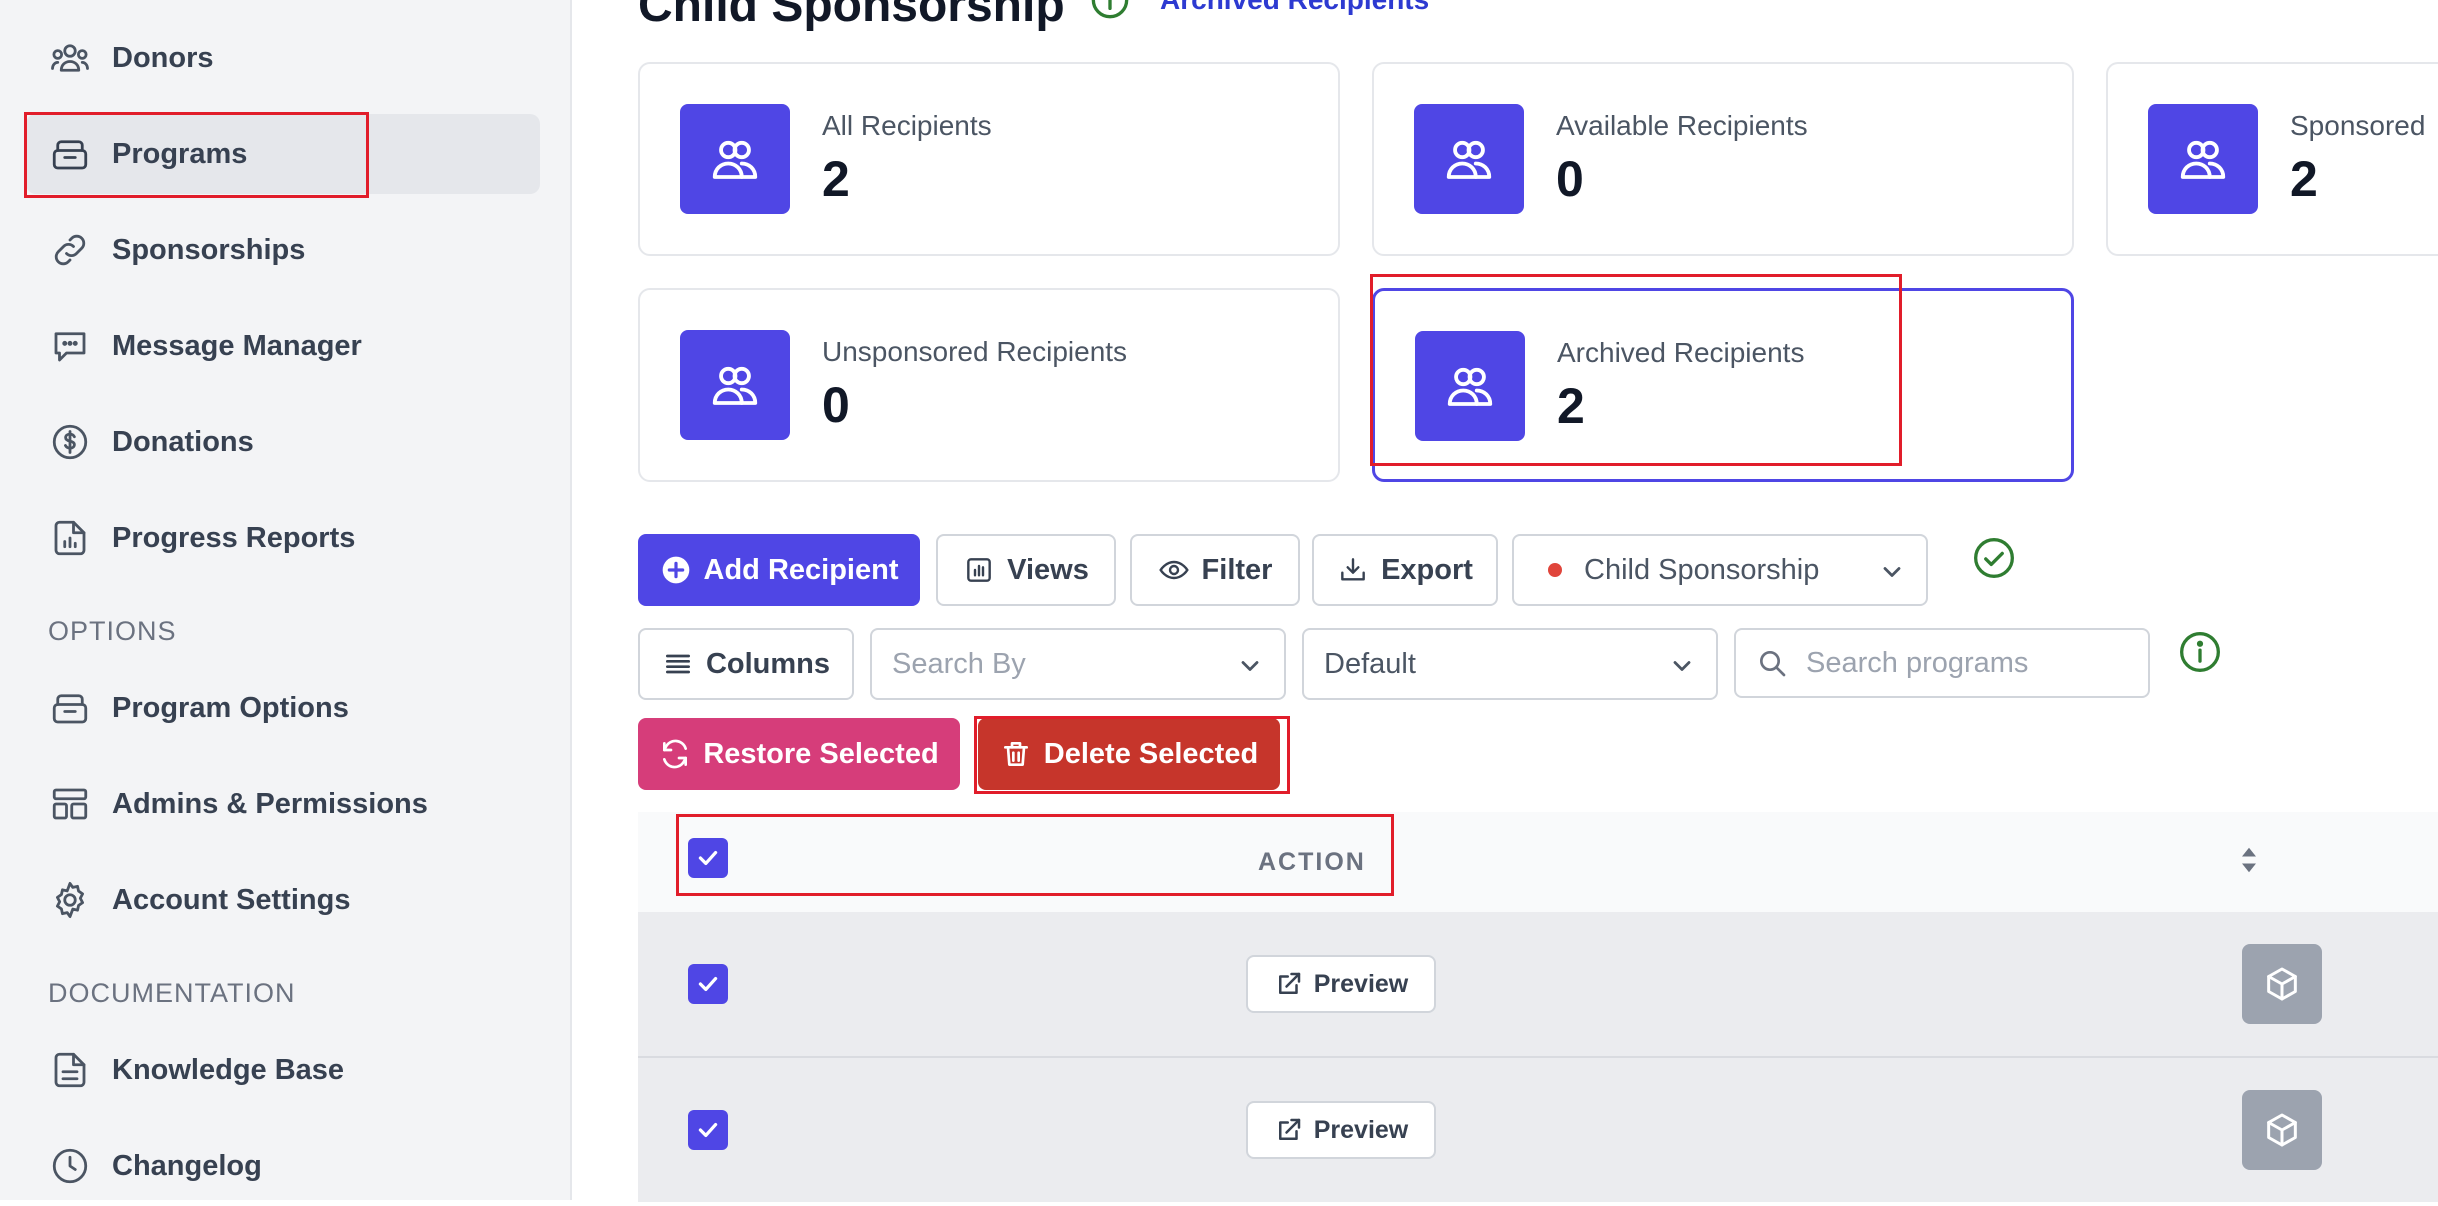 Image resolution: width=2438 pixels, height=1206 pixels. What do you see at coordinates (180, 153) in the screenshot?
I see `sidebar-item-label: Programs` at bounding box center [180, 153].